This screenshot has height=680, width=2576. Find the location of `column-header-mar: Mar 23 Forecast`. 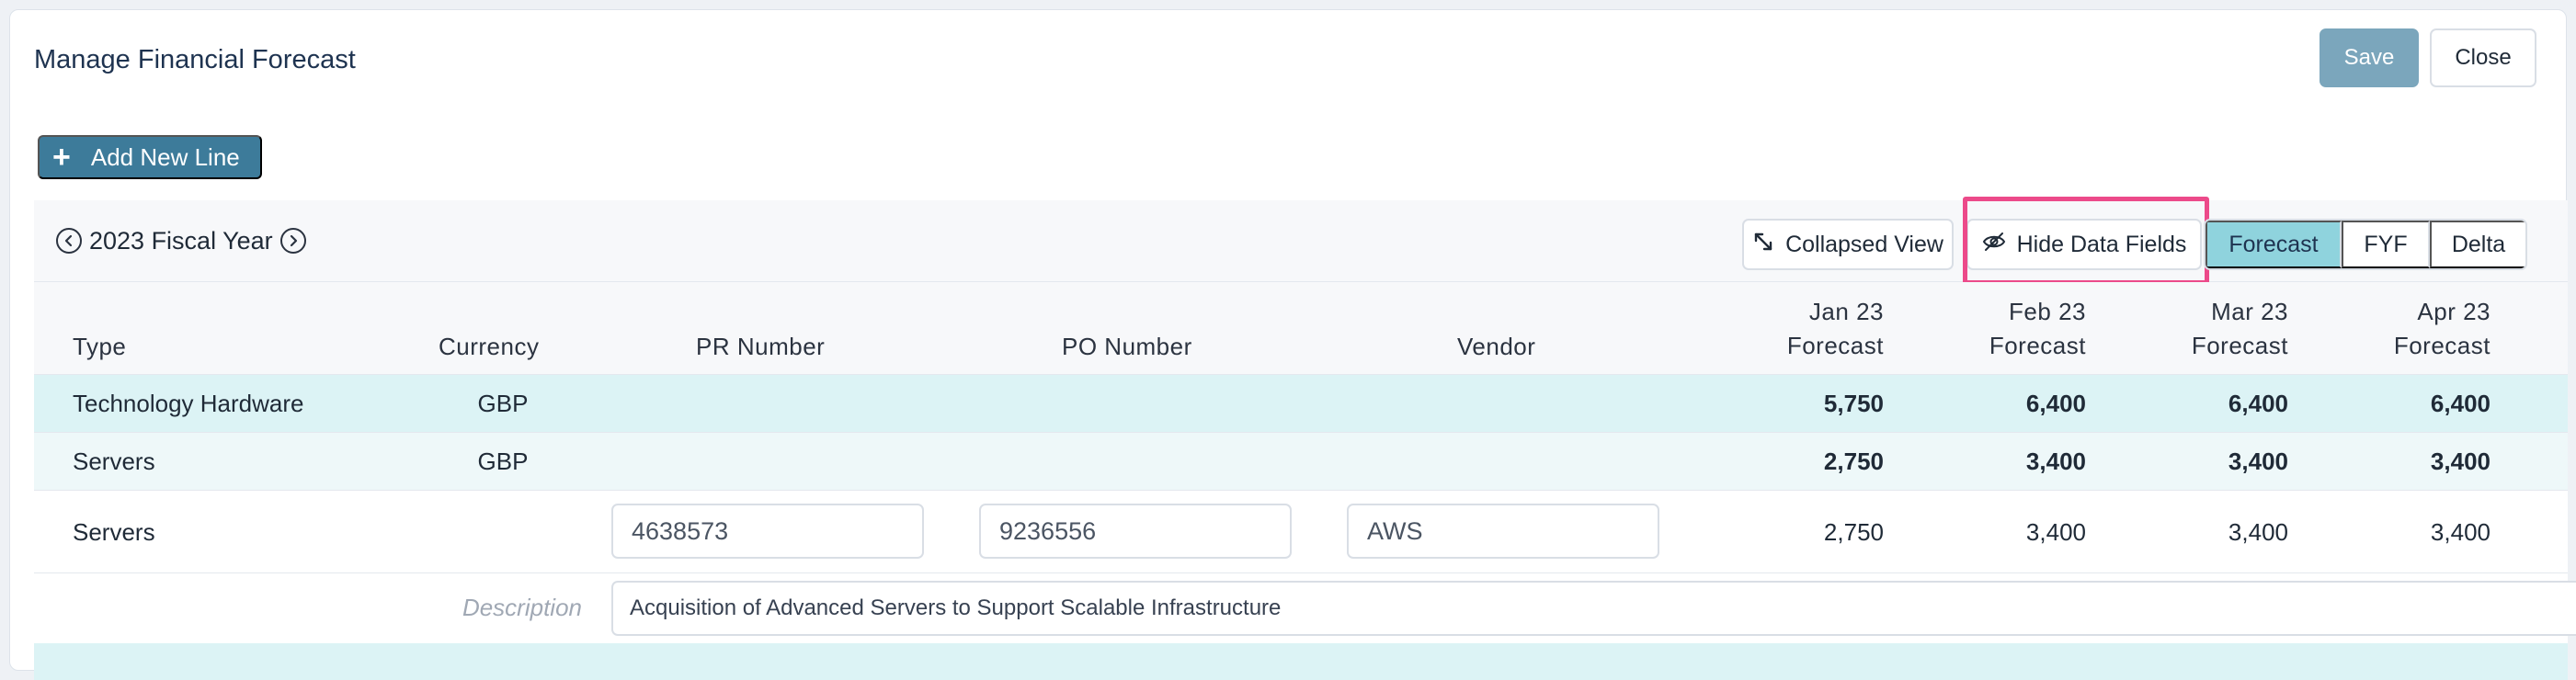

column-header-mar: Mar 23 Forecast is located at coordinates (2239, 328).